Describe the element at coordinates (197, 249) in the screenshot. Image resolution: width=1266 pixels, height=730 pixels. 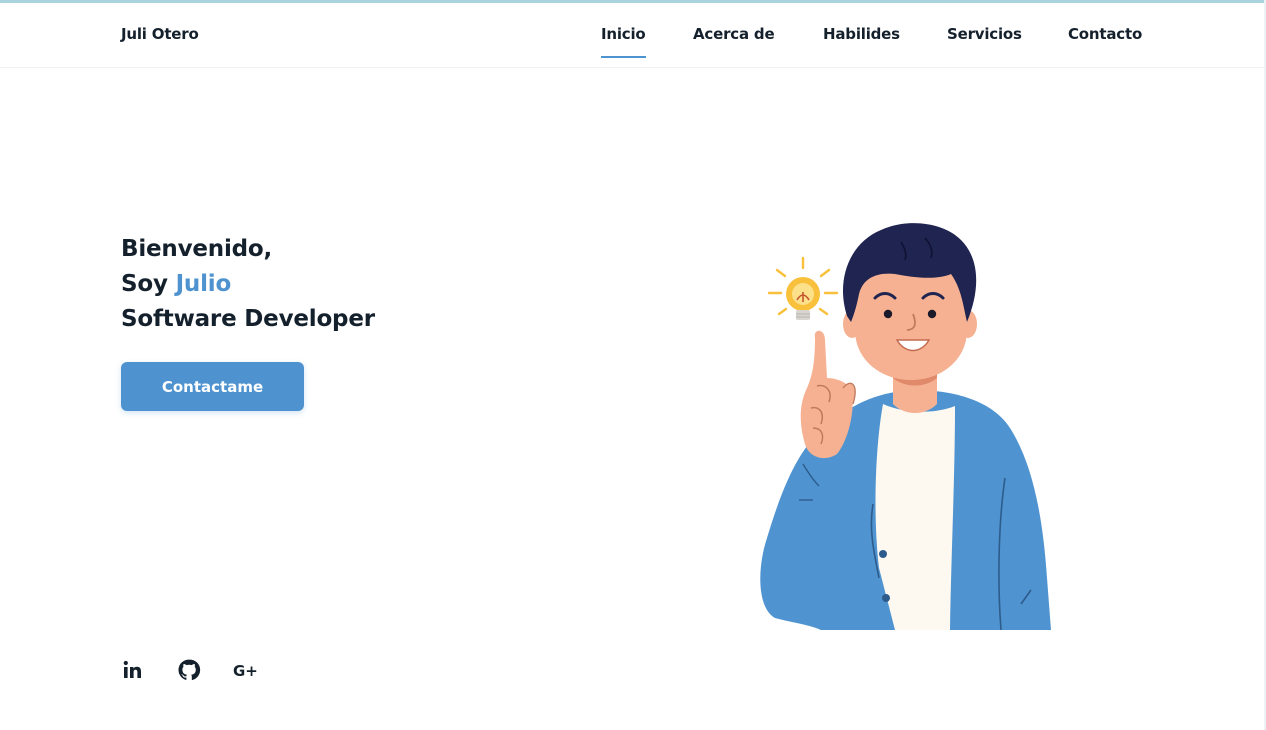
I see `hero-greeting: Bienvenido,` at that location.